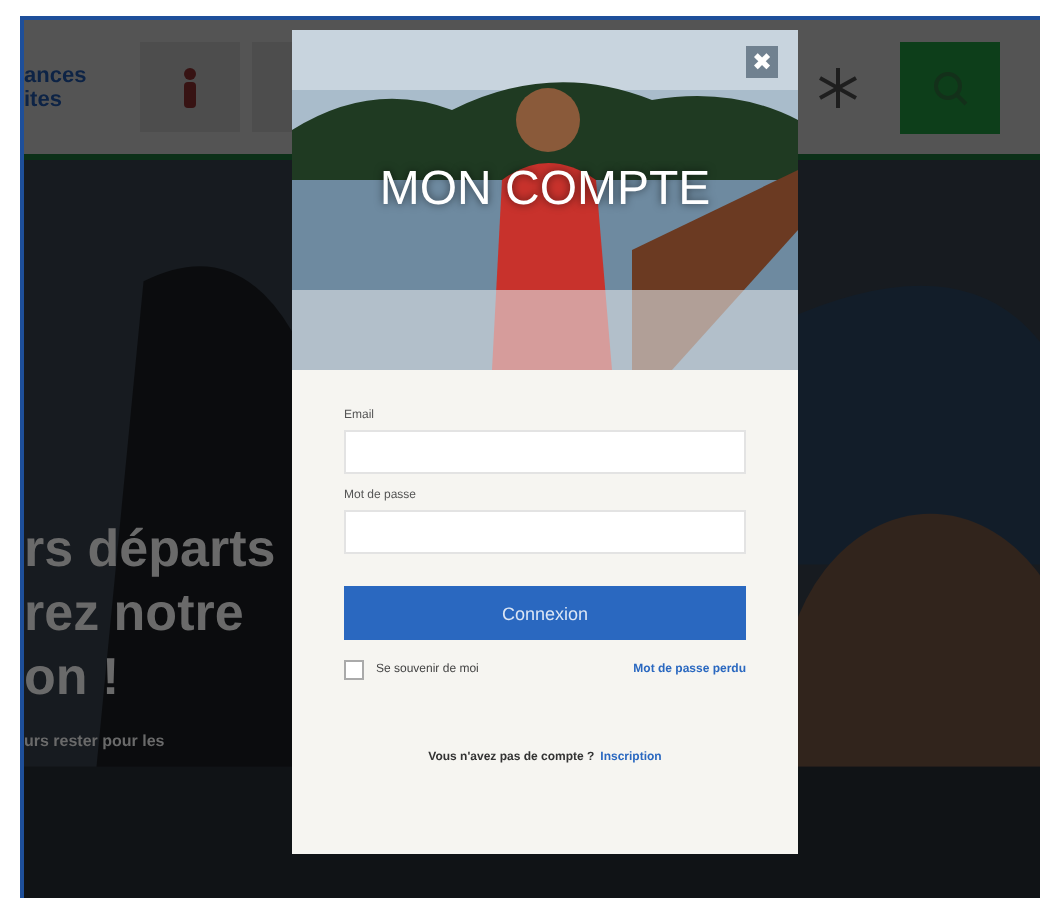  What do you see at coordinates (72, 676) in the screenshot?
I see `hero-heading: on !` at bounding box center [72, 676].